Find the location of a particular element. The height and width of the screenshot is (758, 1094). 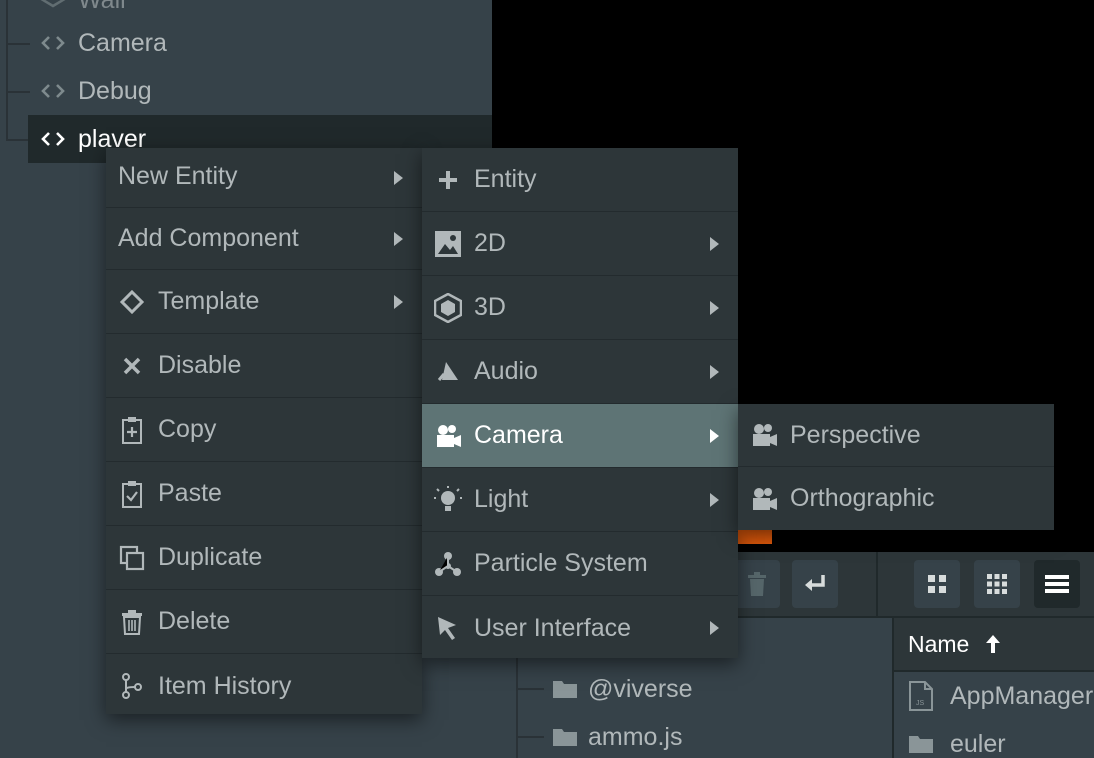

menu-item-copy: Copy is located at coordinates (264, 430).